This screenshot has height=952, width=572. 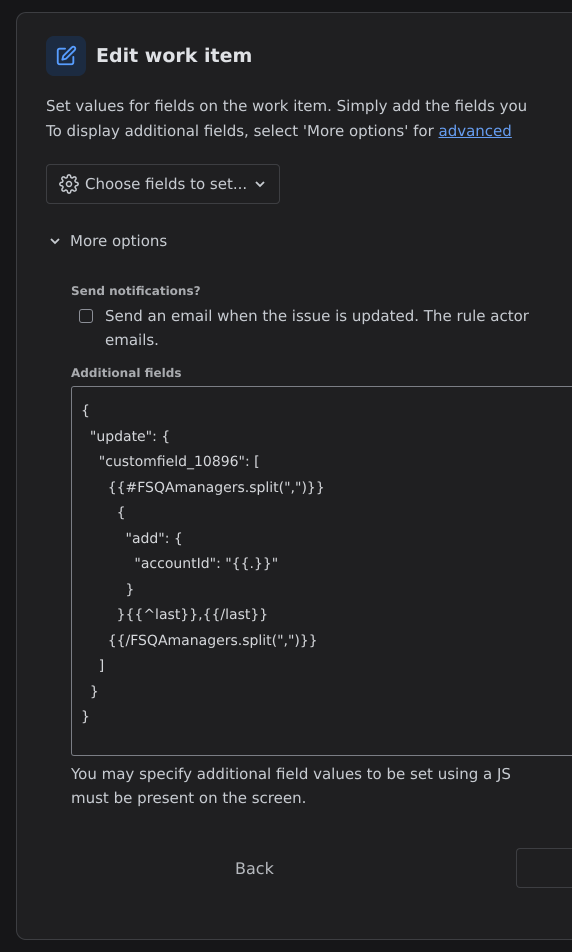 I want to click on checkbox-label: Send an email when the issue is updated. The rule actor emails., so click(x=317, y=328).